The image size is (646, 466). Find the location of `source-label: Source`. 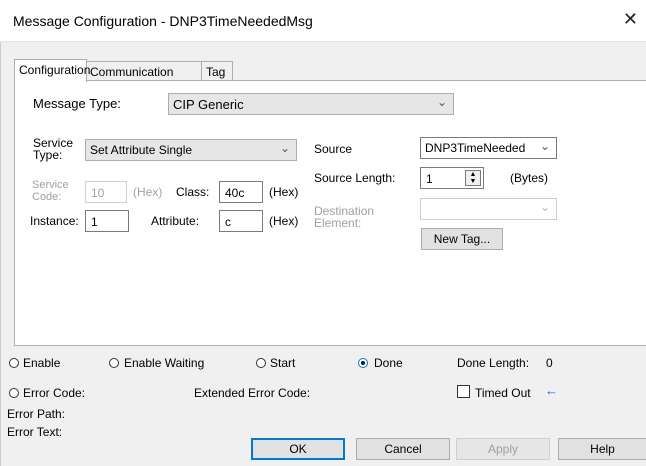

source-label: Source is located at coordinates (333, 149).